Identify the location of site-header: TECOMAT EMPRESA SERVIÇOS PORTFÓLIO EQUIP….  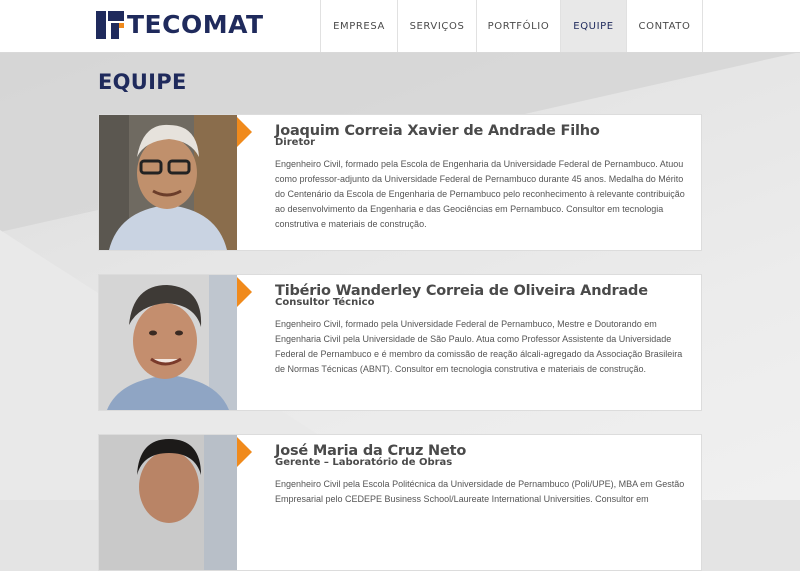
(400, 26).